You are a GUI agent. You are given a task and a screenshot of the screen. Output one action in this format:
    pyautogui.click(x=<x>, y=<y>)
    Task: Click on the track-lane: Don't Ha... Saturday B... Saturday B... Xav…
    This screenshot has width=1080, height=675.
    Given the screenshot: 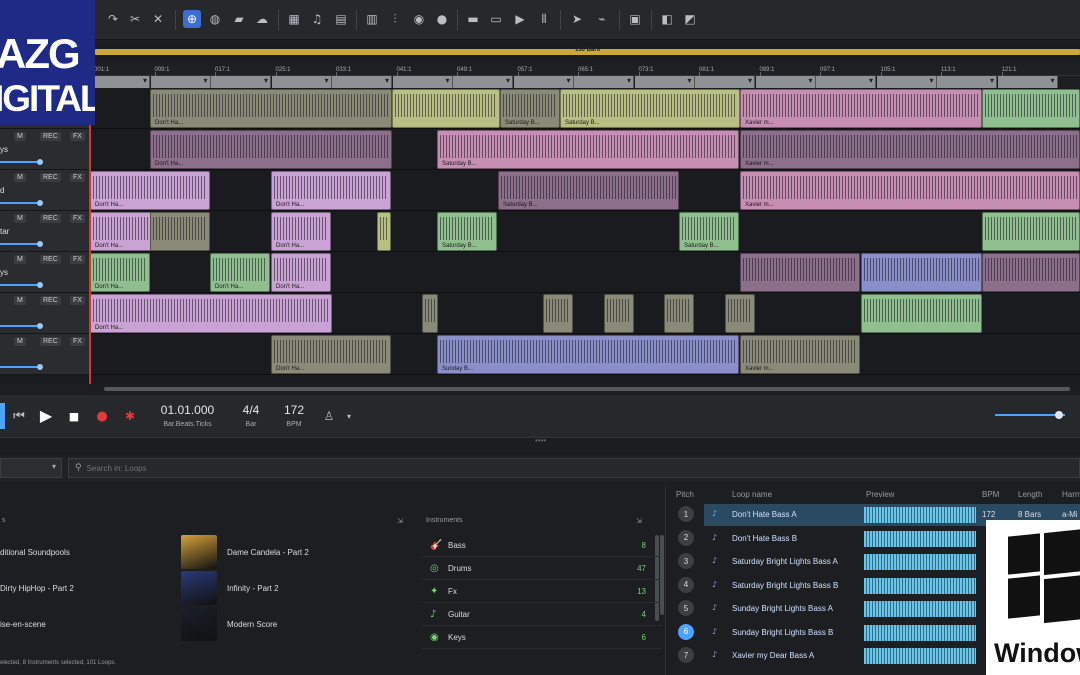 What is the action you would take?
    pyautogui.click(x=585, y=108)
    